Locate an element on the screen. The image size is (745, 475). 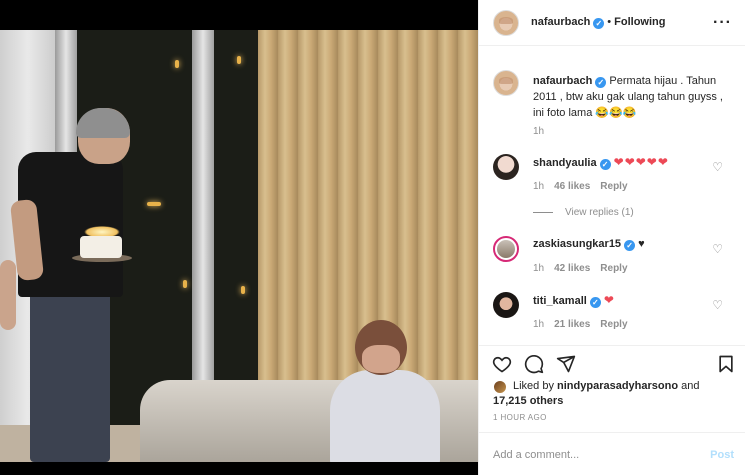
post-timestamp: 1 HOUR AGO is located at coordinates (520, 417).